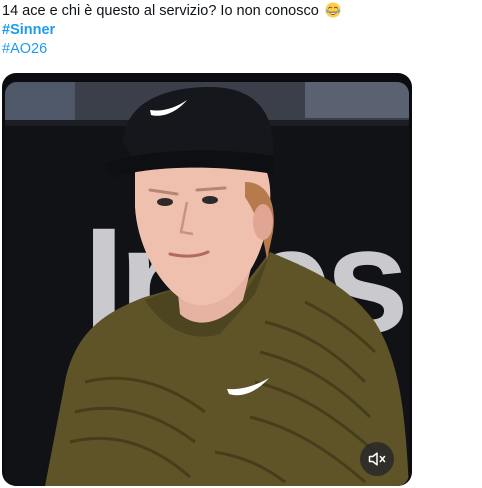  Describe the element at coordinates (237, 49) in the screenshot. I see `hashtag-ao26-link: #AO26` at that location.